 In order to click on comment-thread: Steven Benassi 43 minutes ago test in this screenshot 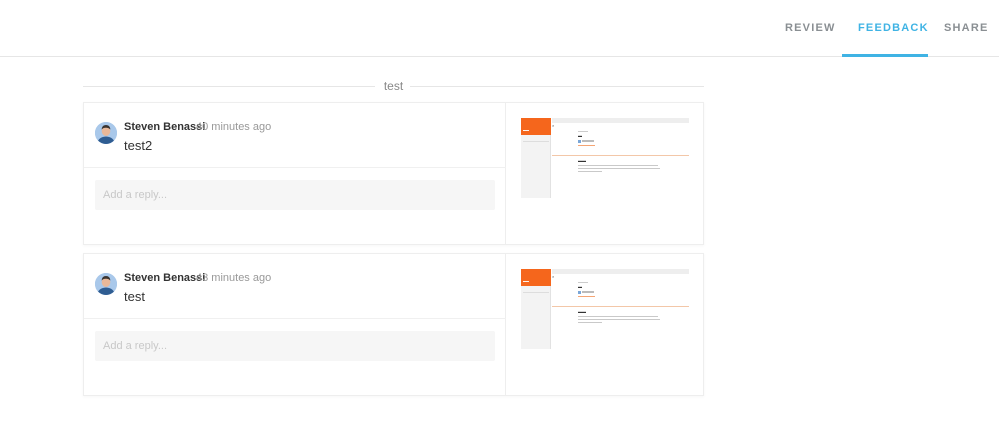, I will do `click(295, 324)`.